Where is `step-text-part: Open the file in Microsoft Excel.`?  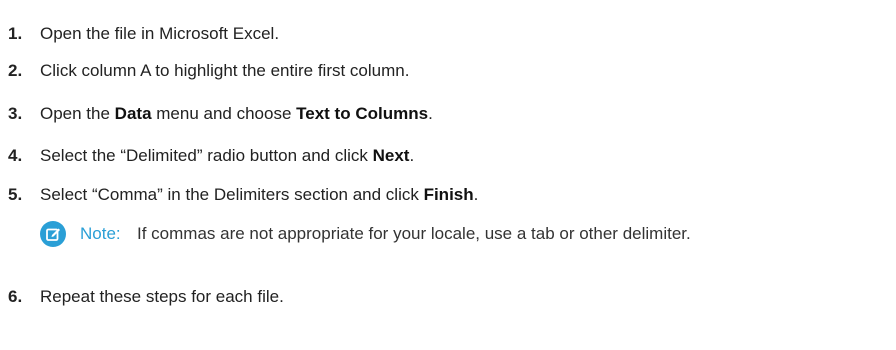
step-text-part: Open the file in Microsoft Excel. is located at coordinates (160, 33).